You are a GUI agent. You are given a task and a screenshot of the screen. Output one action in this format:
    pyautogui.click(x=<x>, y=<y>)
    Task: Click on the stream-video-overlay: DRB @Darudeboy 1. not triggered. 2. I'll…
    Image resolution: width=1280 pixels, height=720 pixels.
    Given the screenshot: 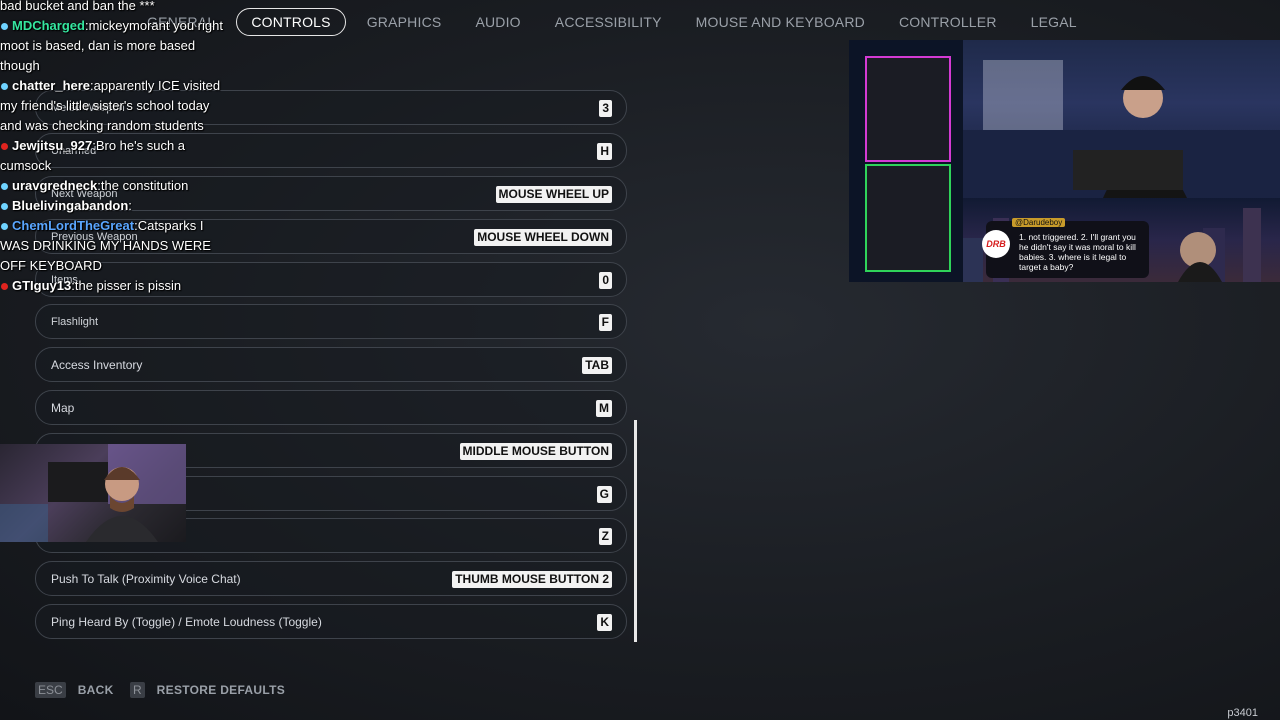 What is the action you would take?
    pyautogui.click(x=1064, y=161)
    